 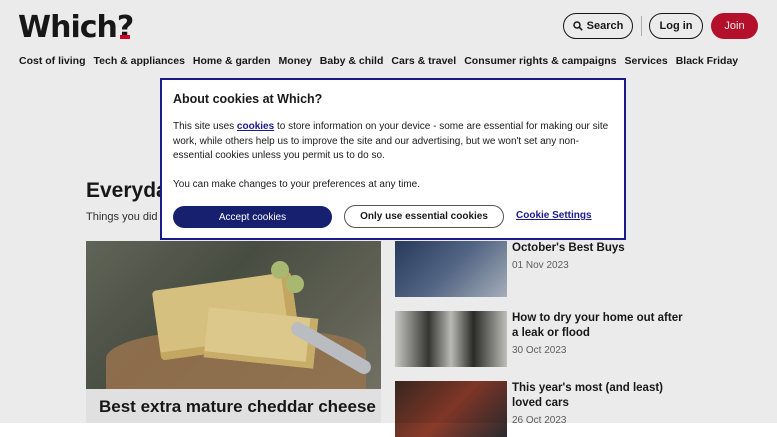 What do you see at coordinates (252, 217) in the screenshot?
I see `accept-cookies-button: Accept cookies` at bounding box center [252, 217].